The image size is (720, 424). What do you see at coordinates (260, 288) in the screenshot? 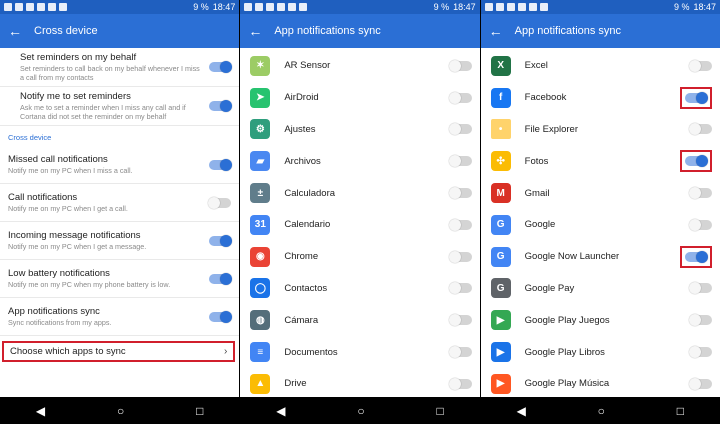
I see `contacts-icon: ◯` at bounding box center [260, 288].